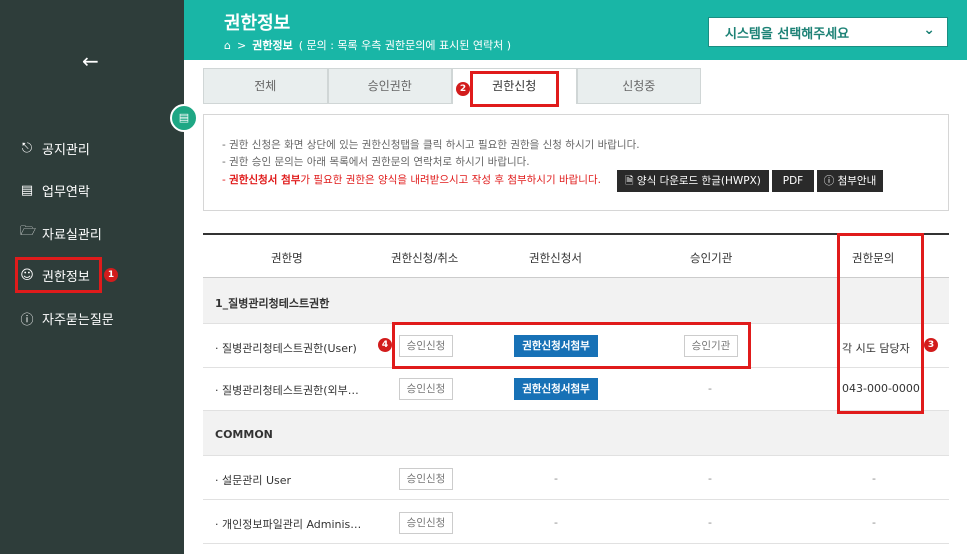 The image size is (967, 554). I want to click on table-group-row: COMMON, so click(576, 433).